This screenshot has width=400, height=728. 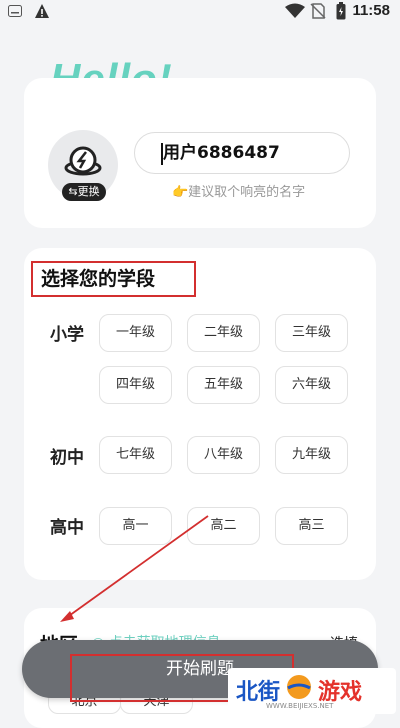 I want to click on watermark: 北街 游戏 WWW.BEIJIEXS.NET, so click(x=312, y=691).